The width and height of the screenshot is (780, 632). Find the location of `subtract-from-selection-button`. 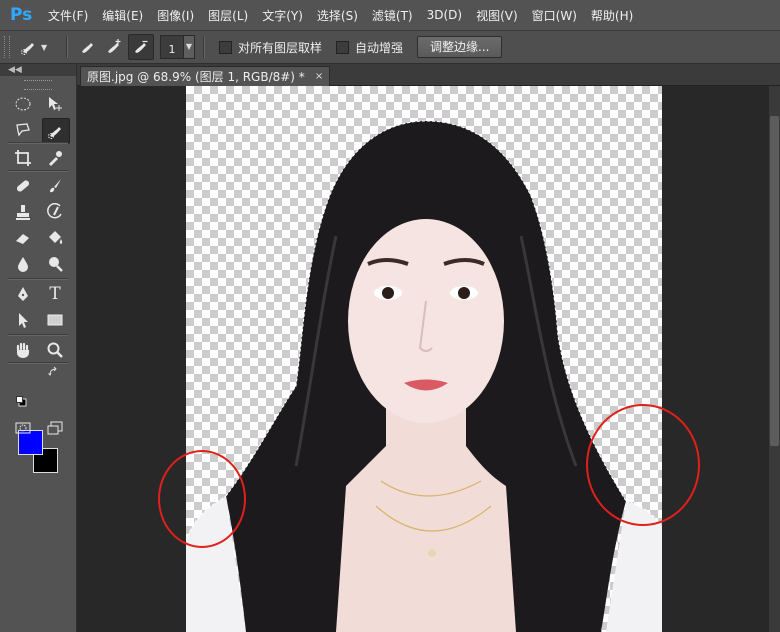

subtract-from-selection-button is located at coordinates (141, 47).